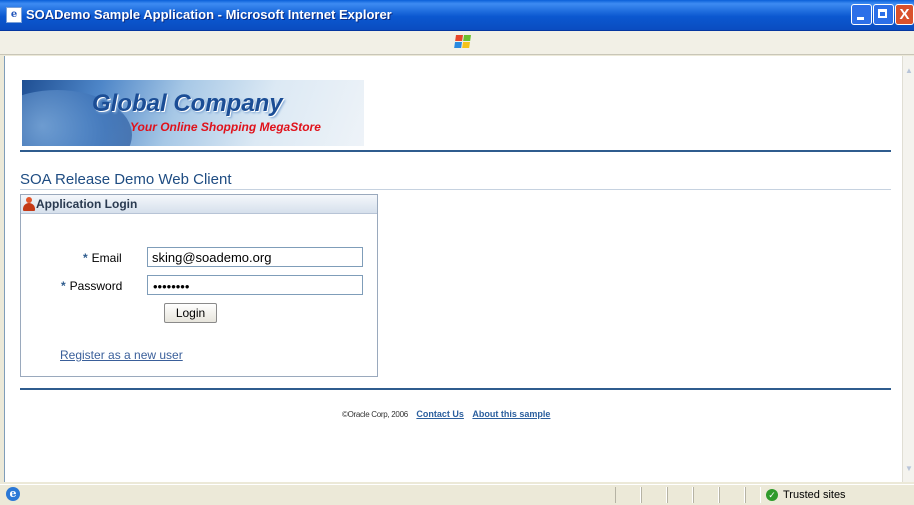  What do you see at coordinates (126, 179) in the screenshot?
I see `page-title: SOA Release Demo Web Client` at bounding box center [126, 179].